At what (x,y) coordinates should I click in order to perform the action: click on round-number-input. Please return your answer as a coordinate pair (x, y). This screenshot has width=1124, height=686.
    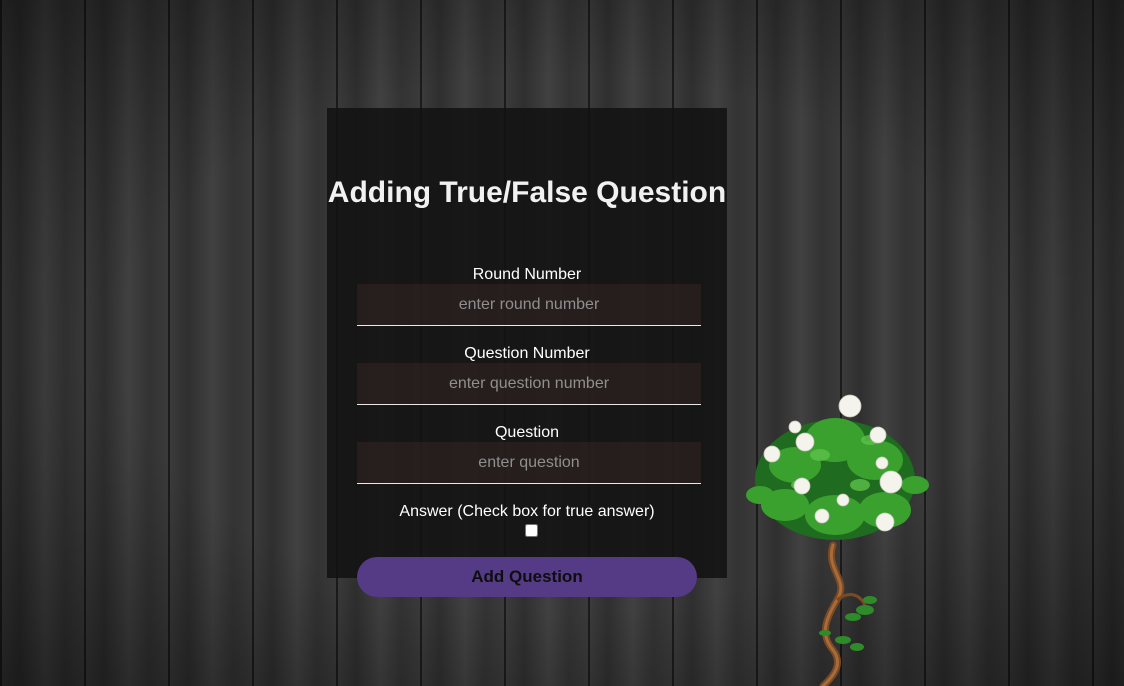
    Looking at the image, I should click on (529, 305).